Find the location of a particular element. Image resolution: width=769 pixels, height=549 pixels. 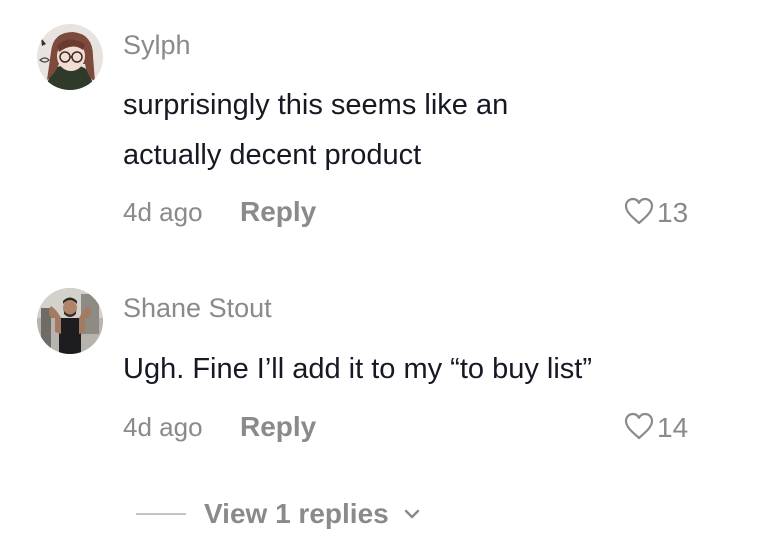

replies-divider is located at coordinates (161, 514).